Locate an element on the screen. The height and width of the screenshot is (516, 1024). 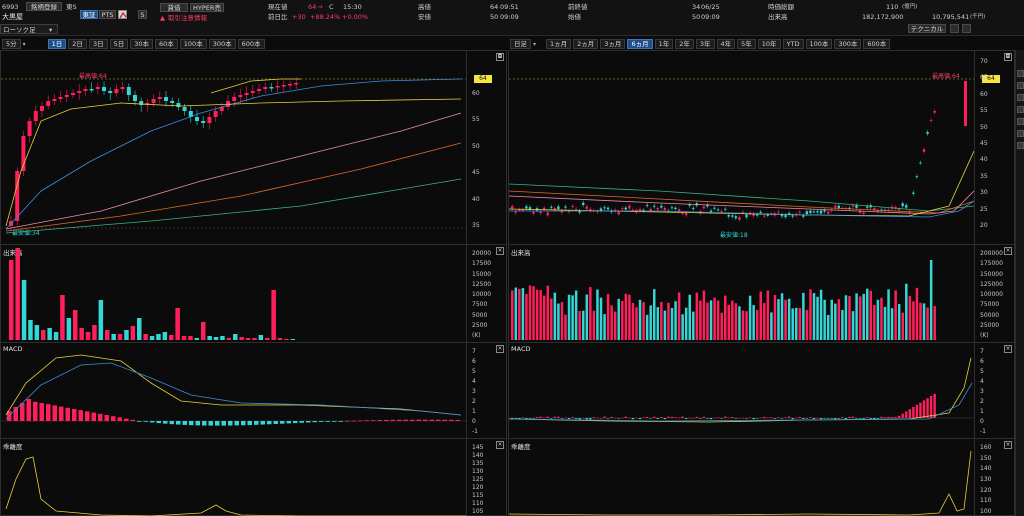
right-period-button: 6ヵ月 is located at coordinates (640, 44).